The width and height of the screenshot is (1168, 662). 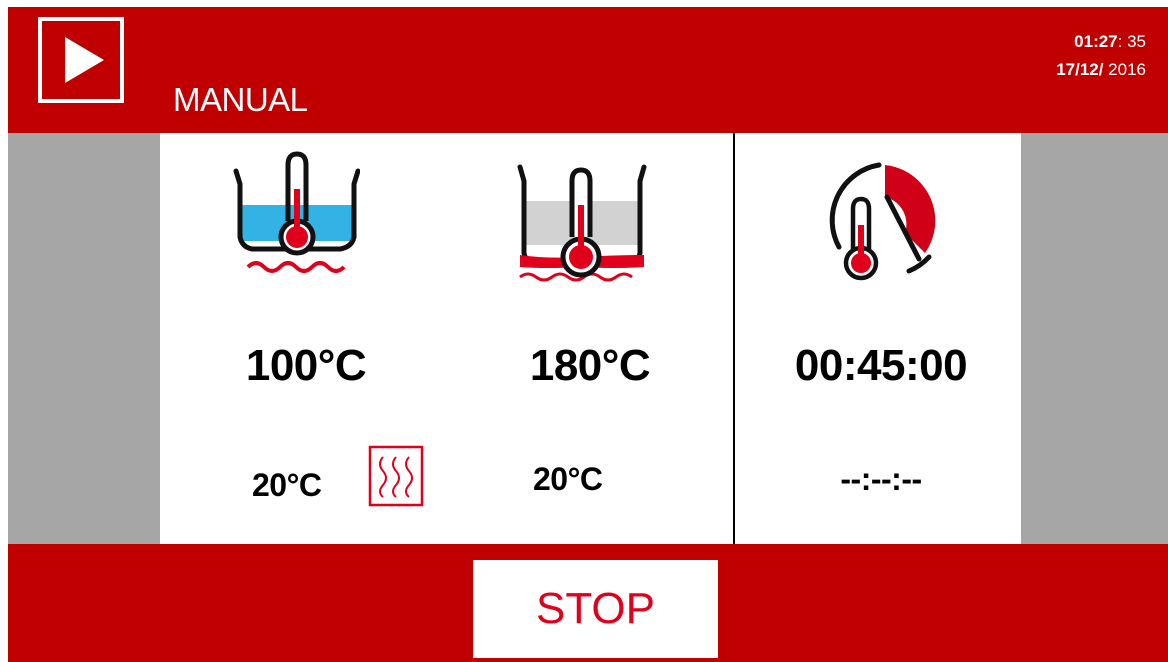 I want to click on bath-current-temp: 20°C, so click(x=287, y=485).